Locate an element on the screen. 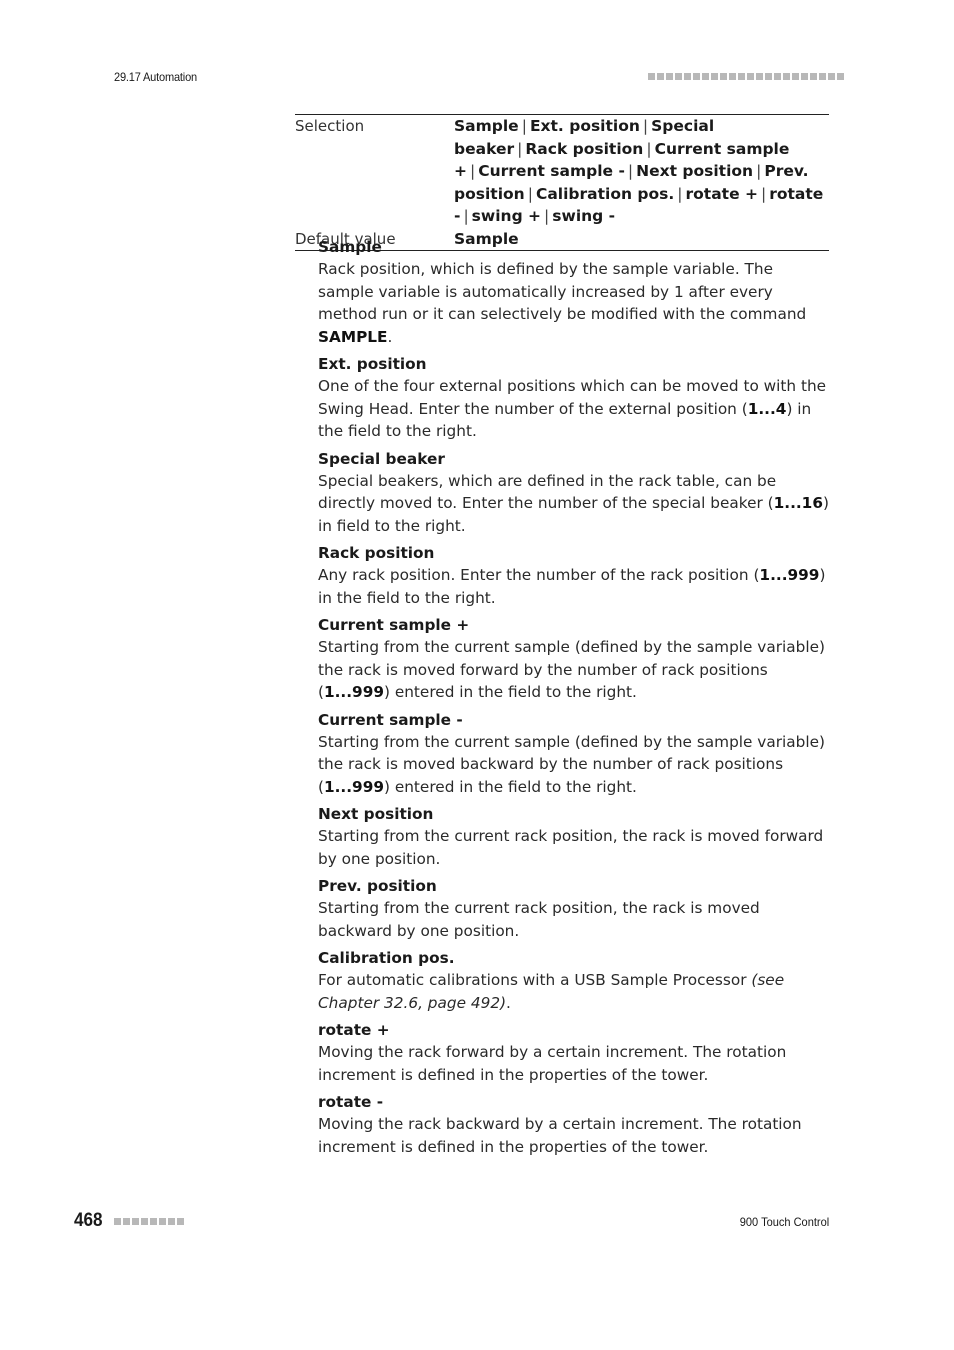 The image size is (954, 1350). definition-term: Next position is located at coordinates (376, 814).